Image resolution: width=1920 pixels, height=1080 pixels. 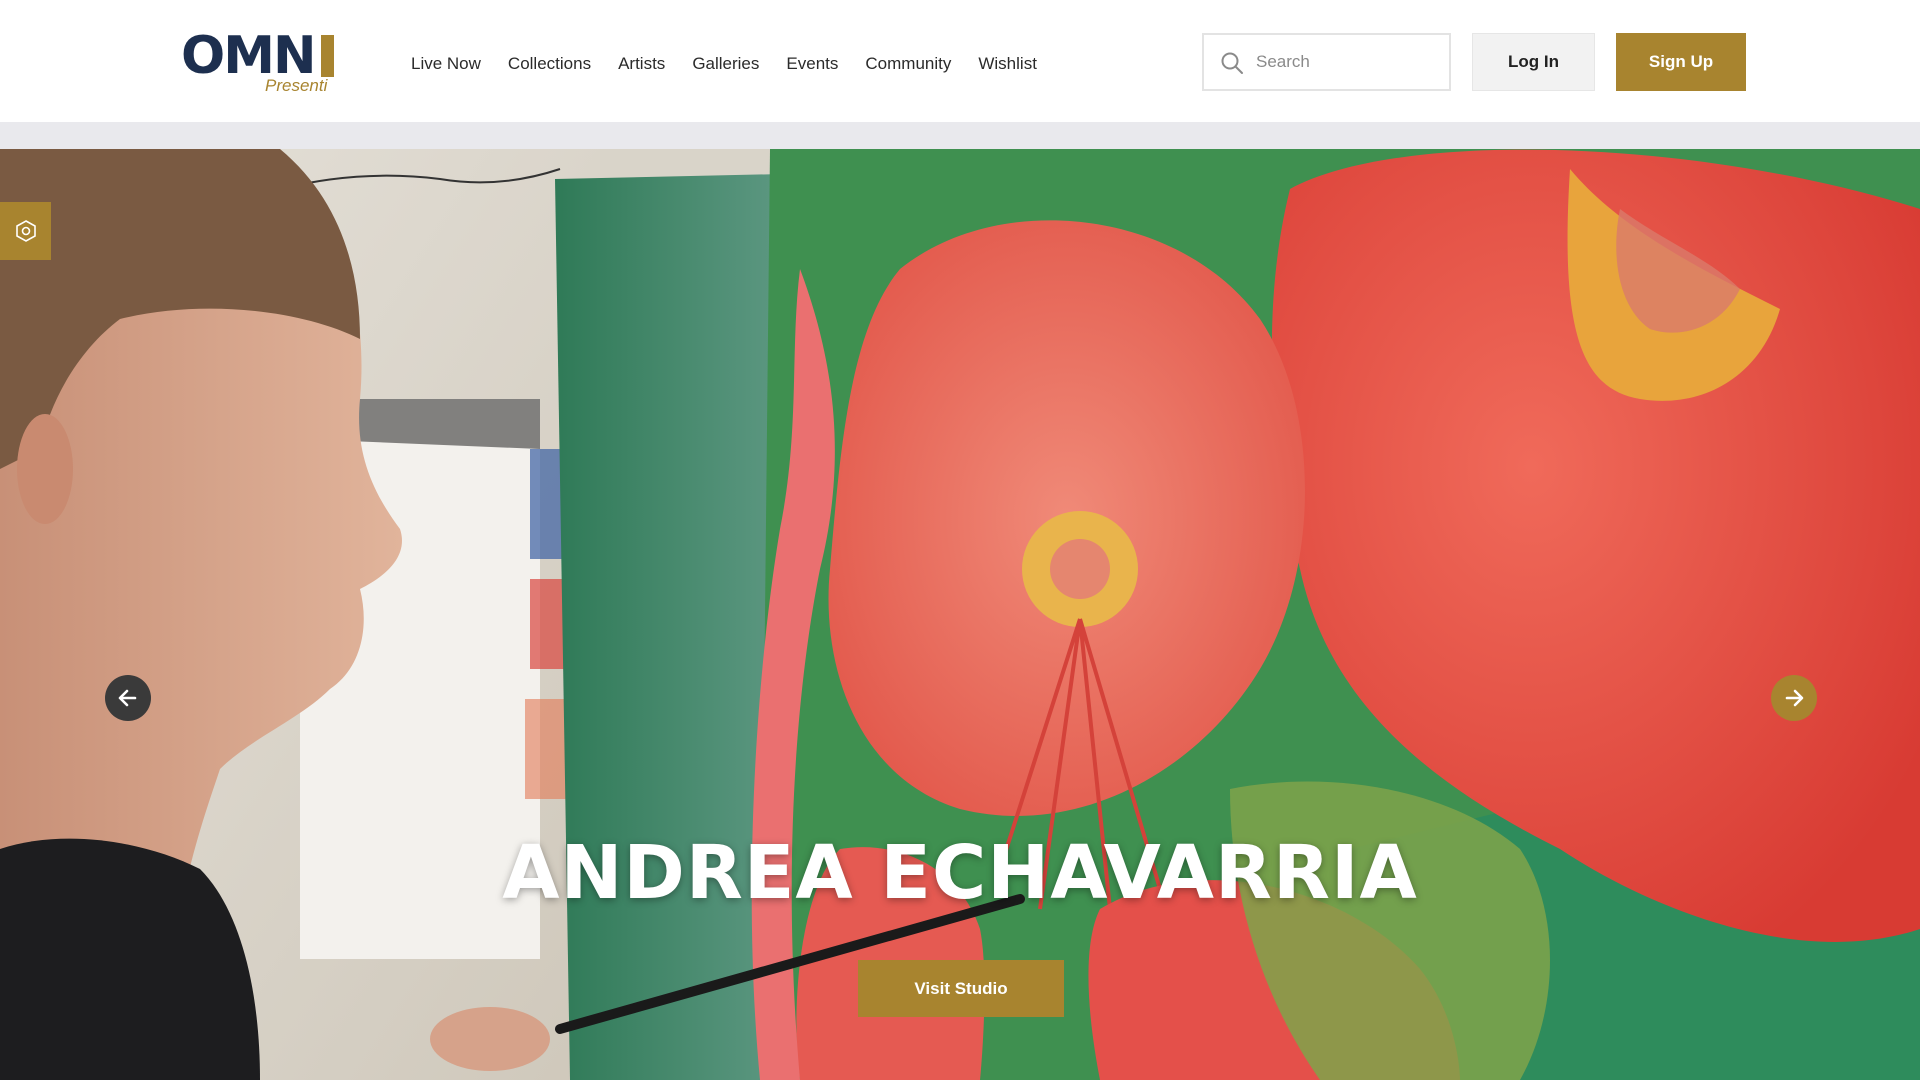 What do you see at coordinates (1351, 62) in the screenshot?
I see `search-input` at bounding box center [1351, 62].